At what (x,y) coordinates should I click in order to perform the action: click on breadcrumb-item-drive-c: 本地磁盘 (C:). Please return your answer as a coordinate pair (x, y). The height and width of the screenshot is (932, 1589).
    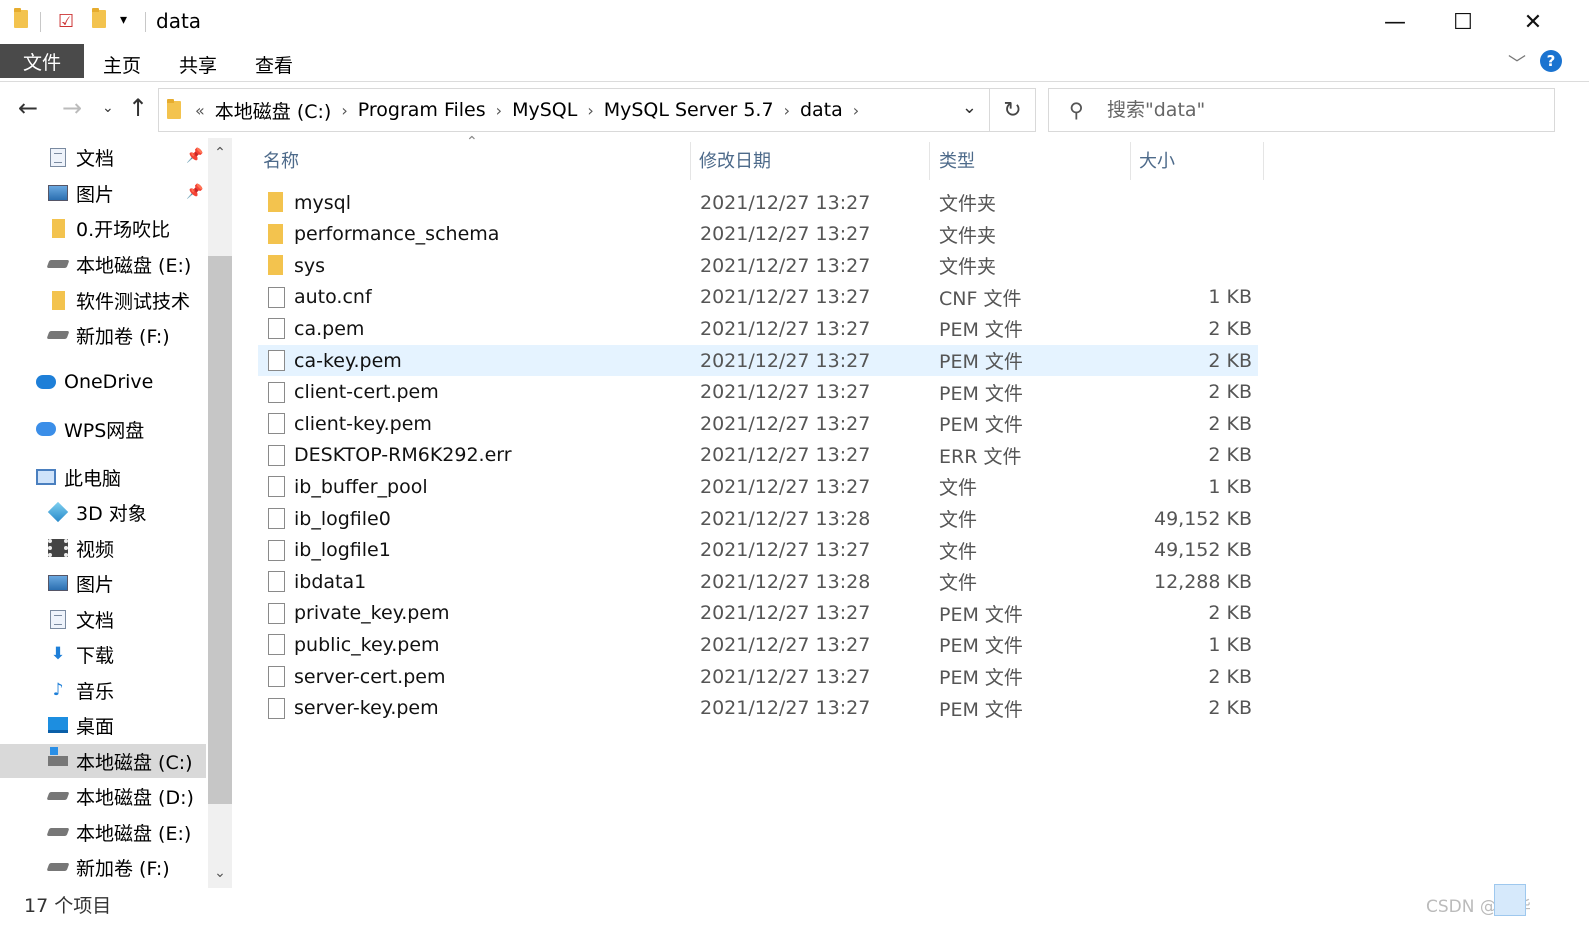
    Looking at the image, I should click on (273, 110).